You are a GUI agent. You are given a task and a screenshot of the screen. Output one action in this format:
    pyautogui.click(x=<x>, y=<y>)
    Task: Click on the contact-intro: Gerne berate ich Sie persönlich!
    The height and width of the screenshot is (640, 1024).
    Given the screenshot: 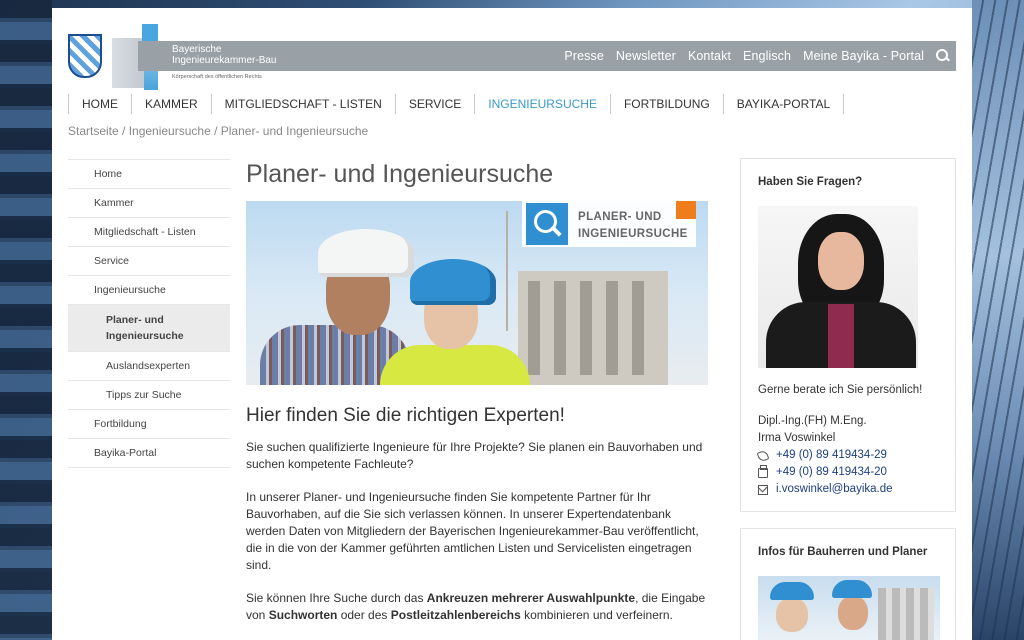 What is the action you would take?
    pyautogui.click(x=840, y=390)
    